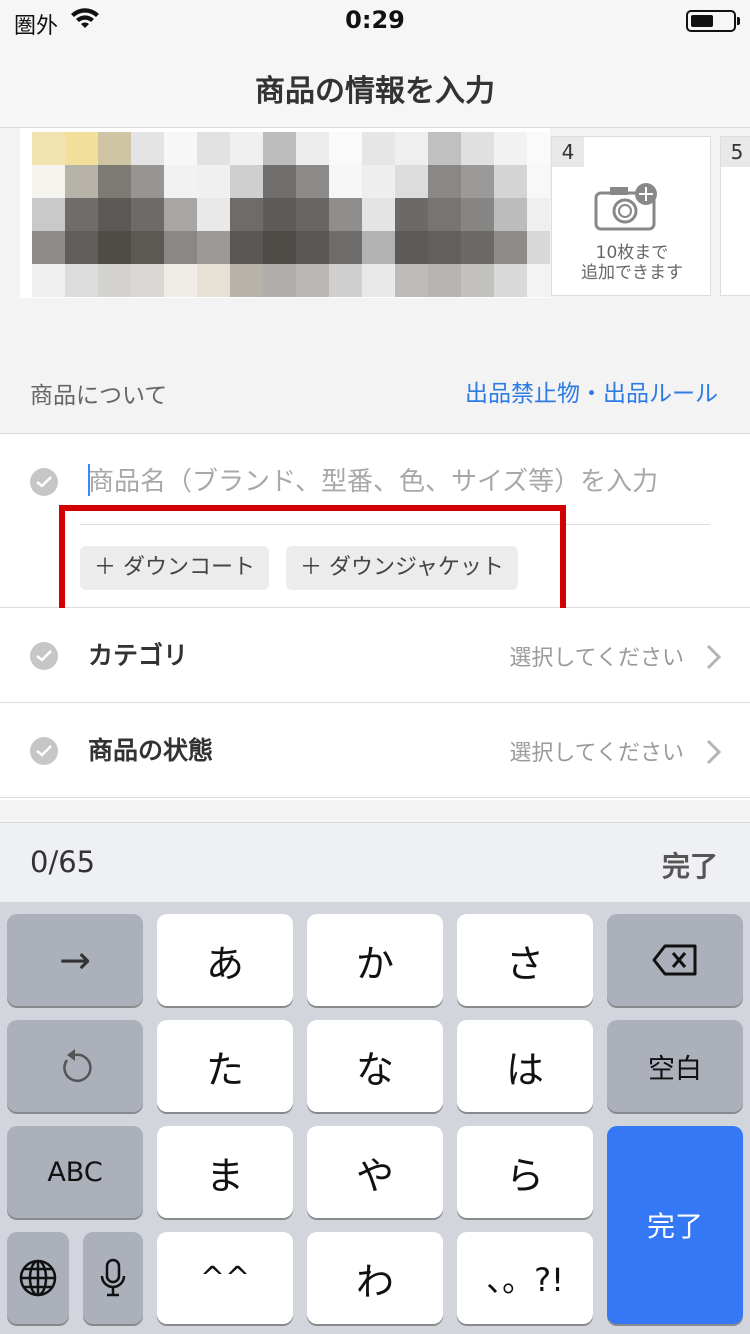  Describe the element at coordinates (632, 273) in the screenshot. I see `add-photo-hint-line2: 追加できます` at that location.